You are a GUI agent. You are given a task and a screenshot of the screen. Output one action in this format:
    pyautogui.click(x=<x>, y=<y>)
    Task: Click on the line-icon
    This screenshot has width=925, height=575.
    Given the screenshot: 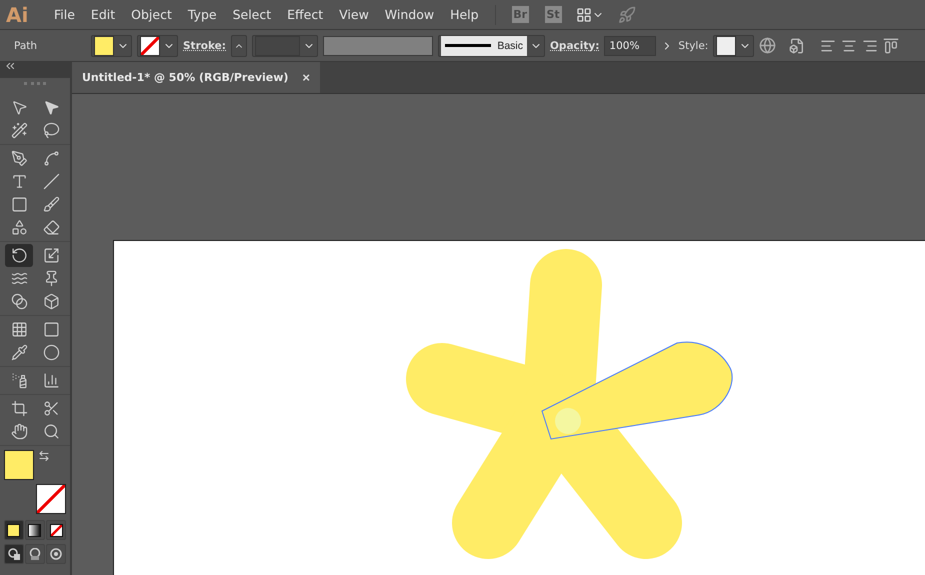 What is the action you would take?
    pyautogui.click(x=51, y=181)
    